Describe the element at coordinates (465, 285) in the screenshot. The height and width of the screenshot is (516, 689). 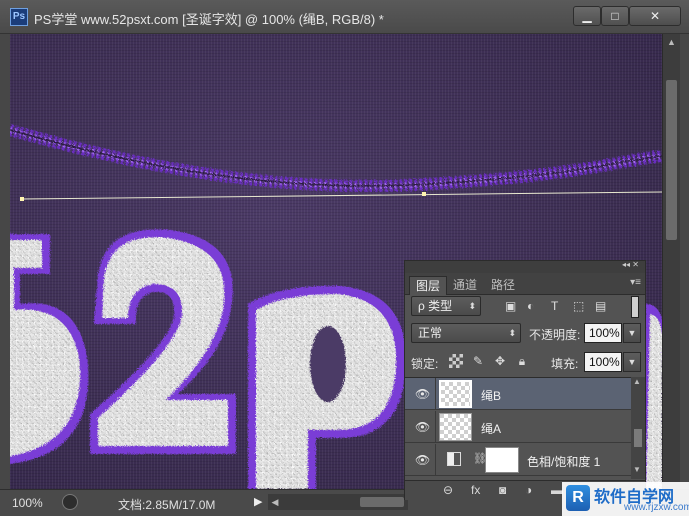
I see `tab-channels: 通道` at that location.